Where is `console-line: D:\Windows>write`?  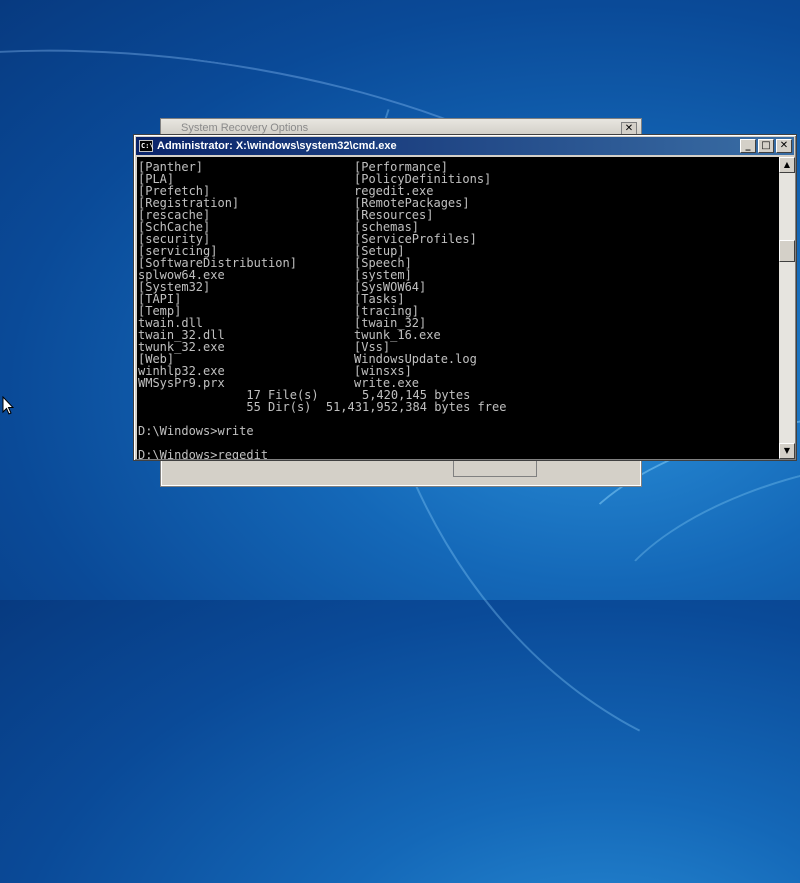
console-line: D:\Windows>write is located at coordinates (196, 431).